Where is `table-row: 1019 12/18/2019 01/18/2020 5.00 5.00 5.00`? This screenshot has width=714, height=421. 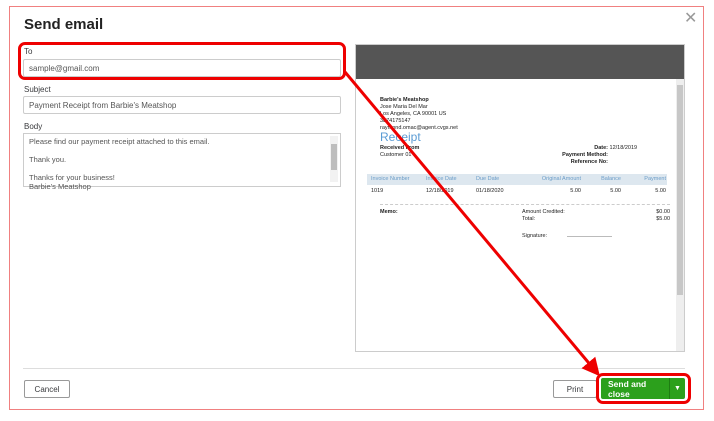 table-row: 1019 12/18/2019 01/18/2020 5.00 5.00 5.00 is located at coordinates (518, 191).